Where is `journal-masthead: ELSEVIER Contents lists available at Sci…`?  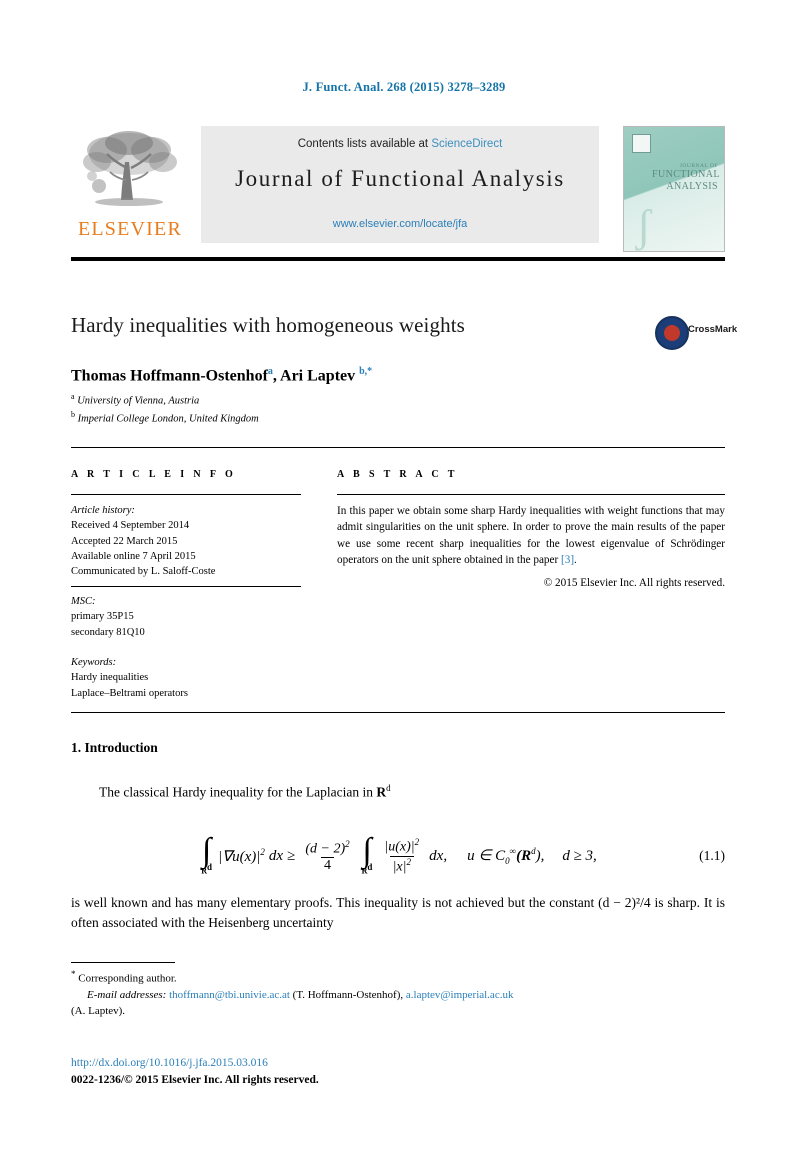
journal-masthead: ELSEVIER Contents lists available at Sci… is located at coordinates (398, 189).